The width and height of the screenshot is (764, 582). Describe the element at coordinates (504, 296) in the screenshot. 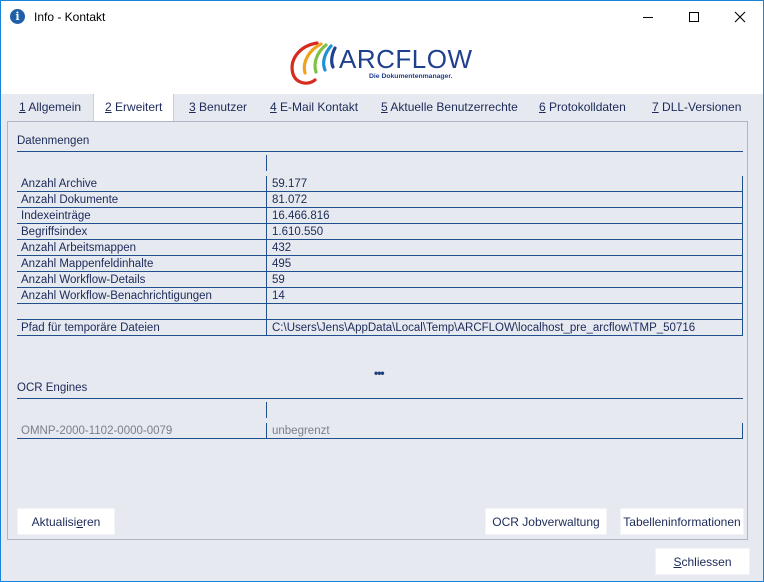

I see `row-value: 14` at that location.